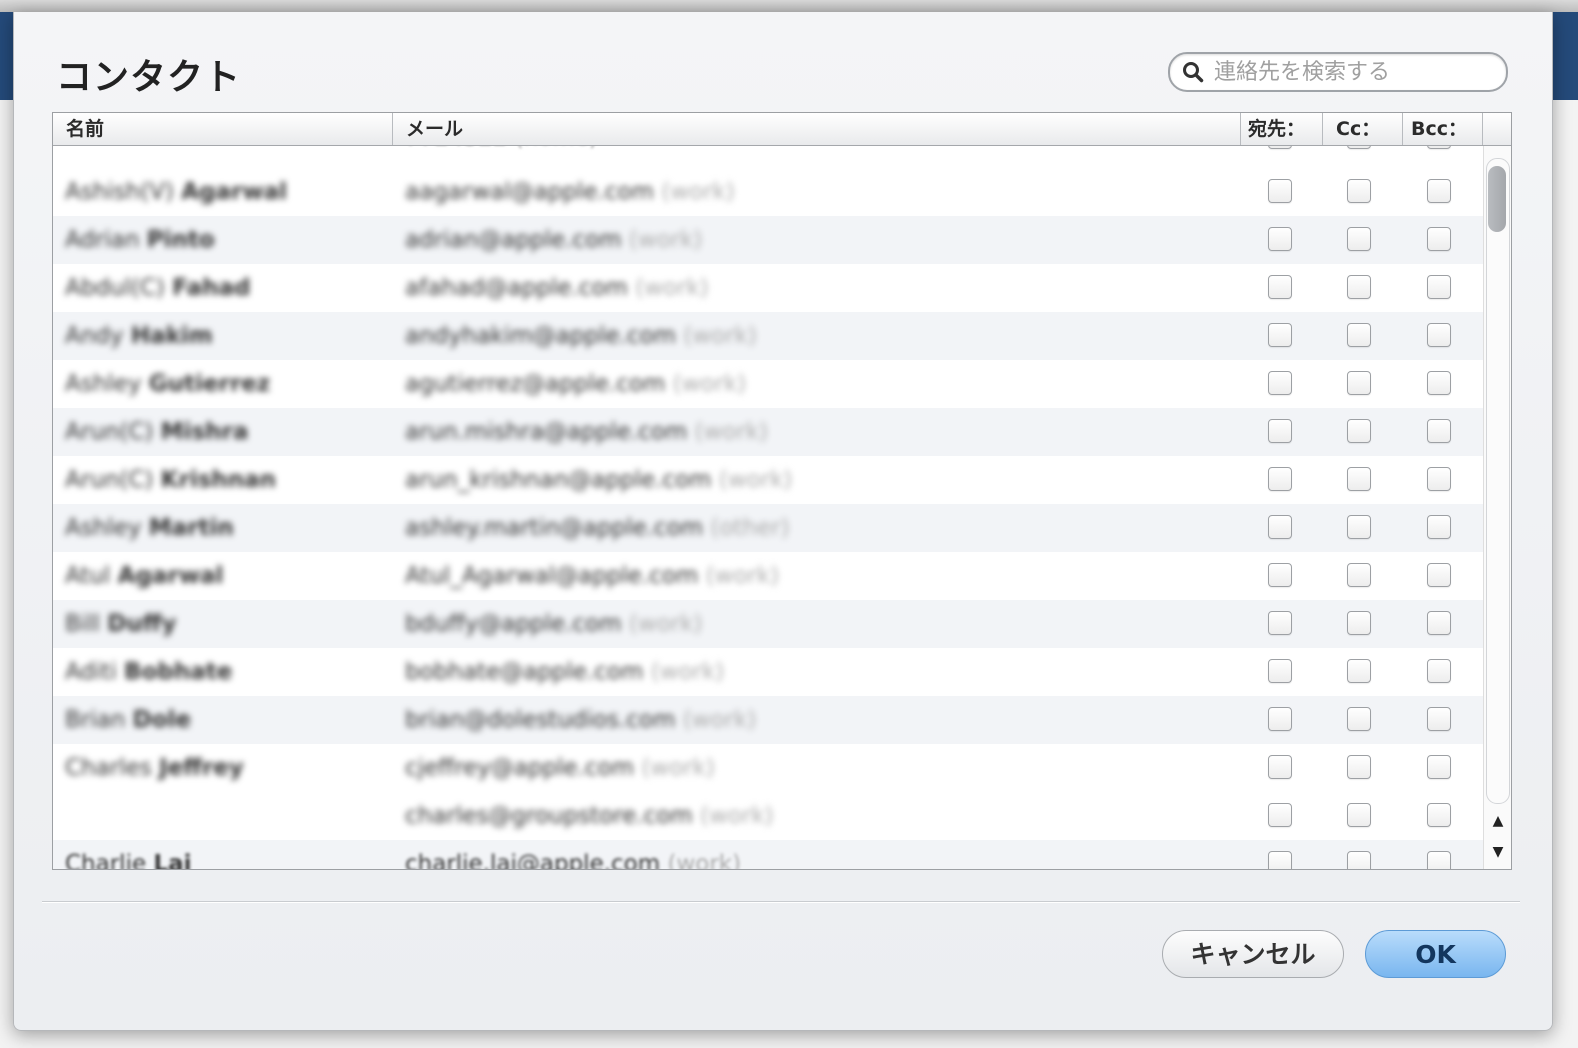 Image resolution: width=1578 pixels, height=1048 pixels. What do you see at coordinates (589, 816) in the screenshot?
I see `contact-email: charles@groupstore.com (work)` at bounding box center [589, 816].